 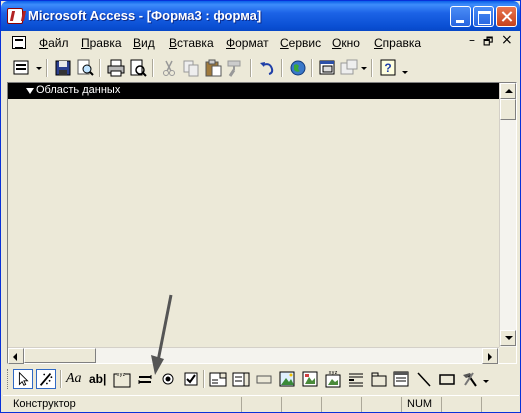 What do you see at coordinates (15, 16) in the screenshot?
I see `access-app-icon` at bounding box center [15, 16].